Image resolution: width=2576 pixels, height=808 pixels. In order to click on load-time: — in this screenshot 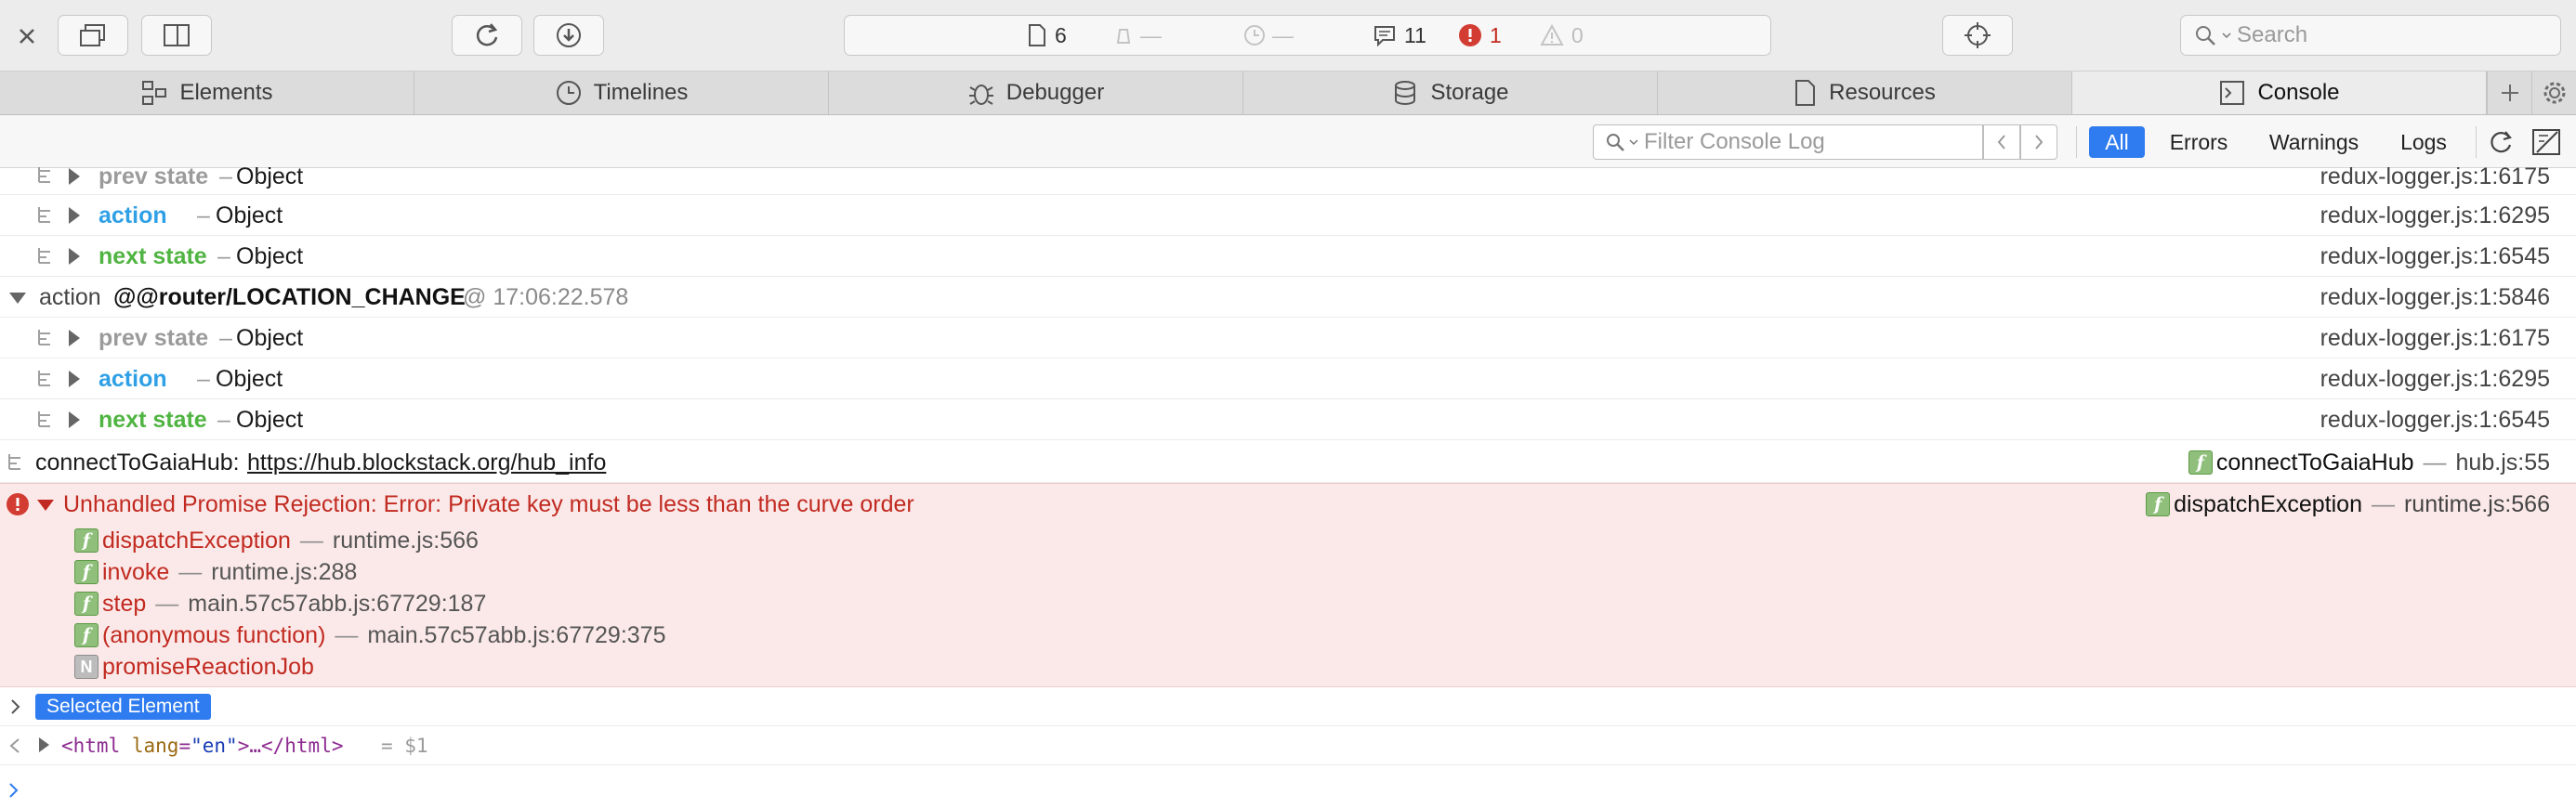, I will do `click(1268, 36)`.